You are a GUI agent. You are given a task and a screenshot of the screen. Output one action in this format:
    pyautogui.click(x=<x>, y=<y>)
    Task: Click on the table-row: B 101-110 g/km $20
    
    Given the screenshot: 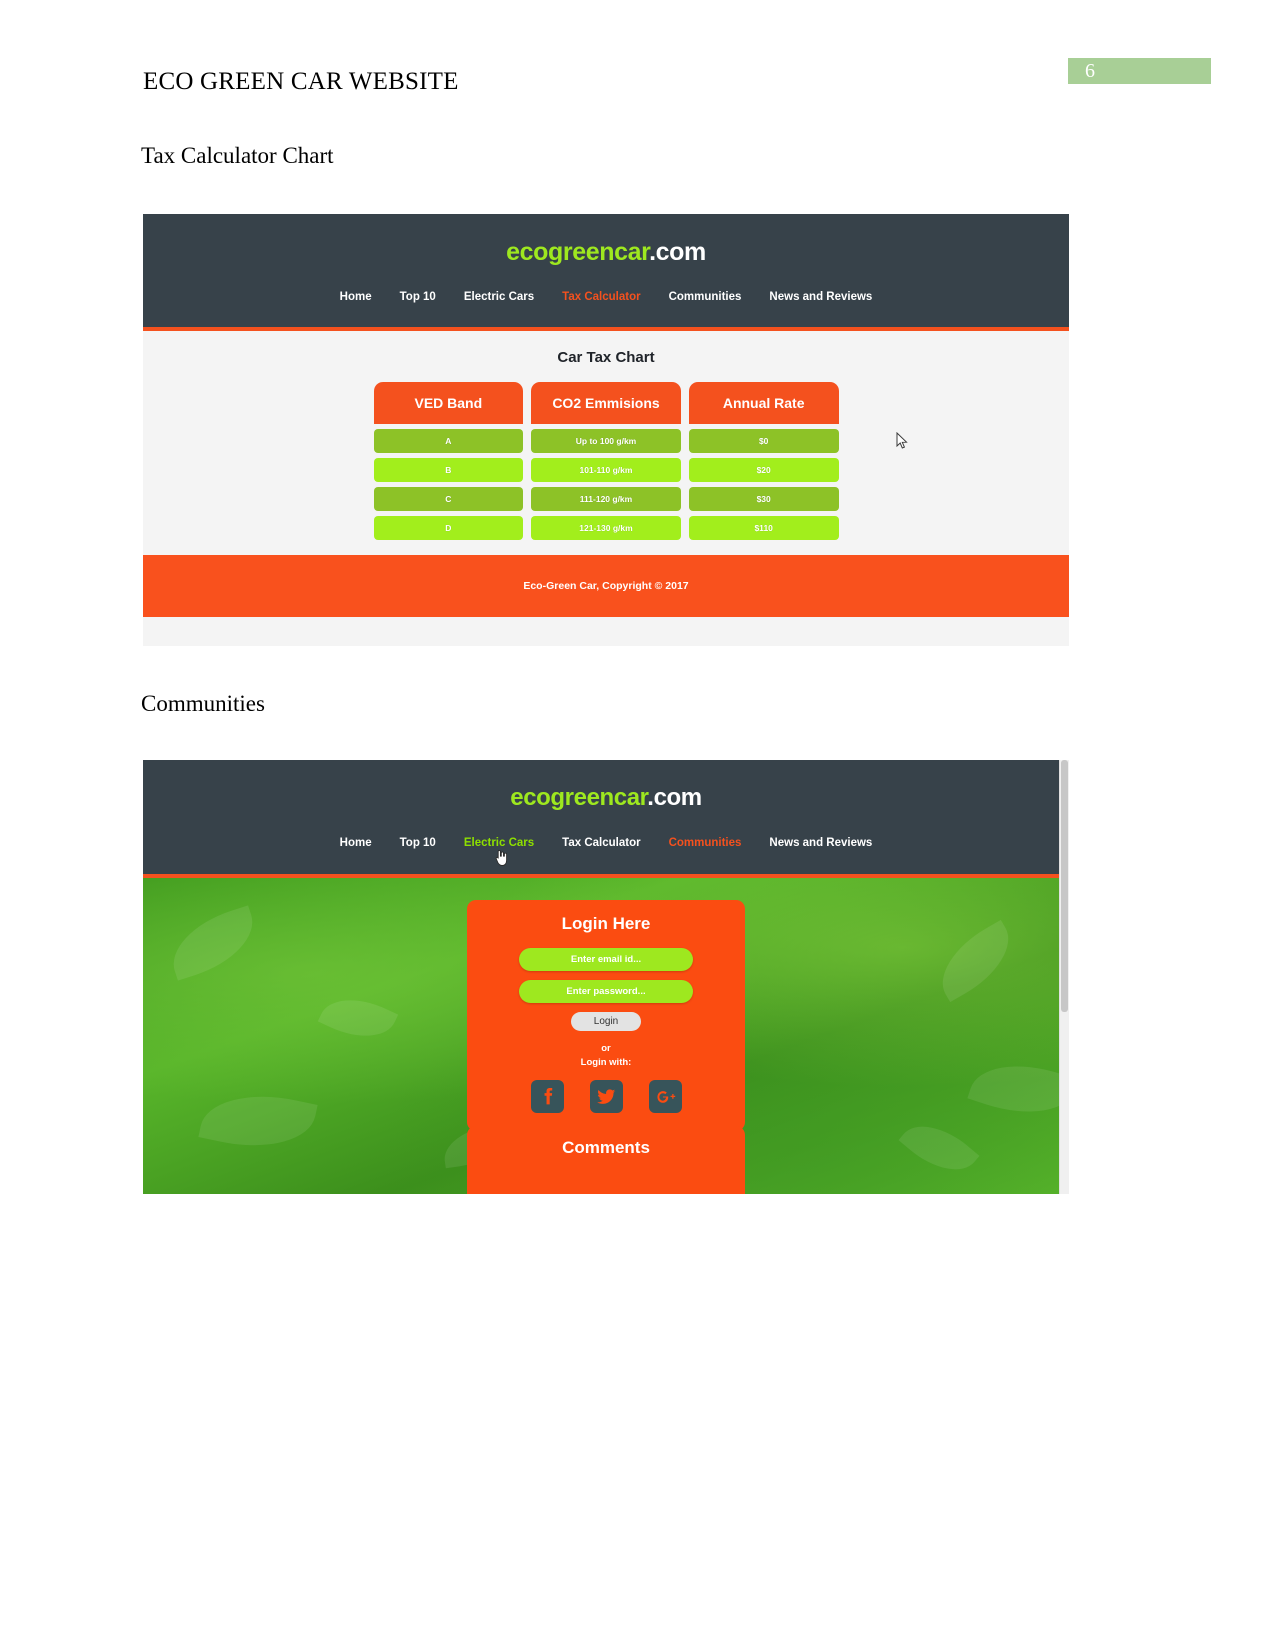 What is the action you would take?
    pyautogui.click(x=606, y=470)
    